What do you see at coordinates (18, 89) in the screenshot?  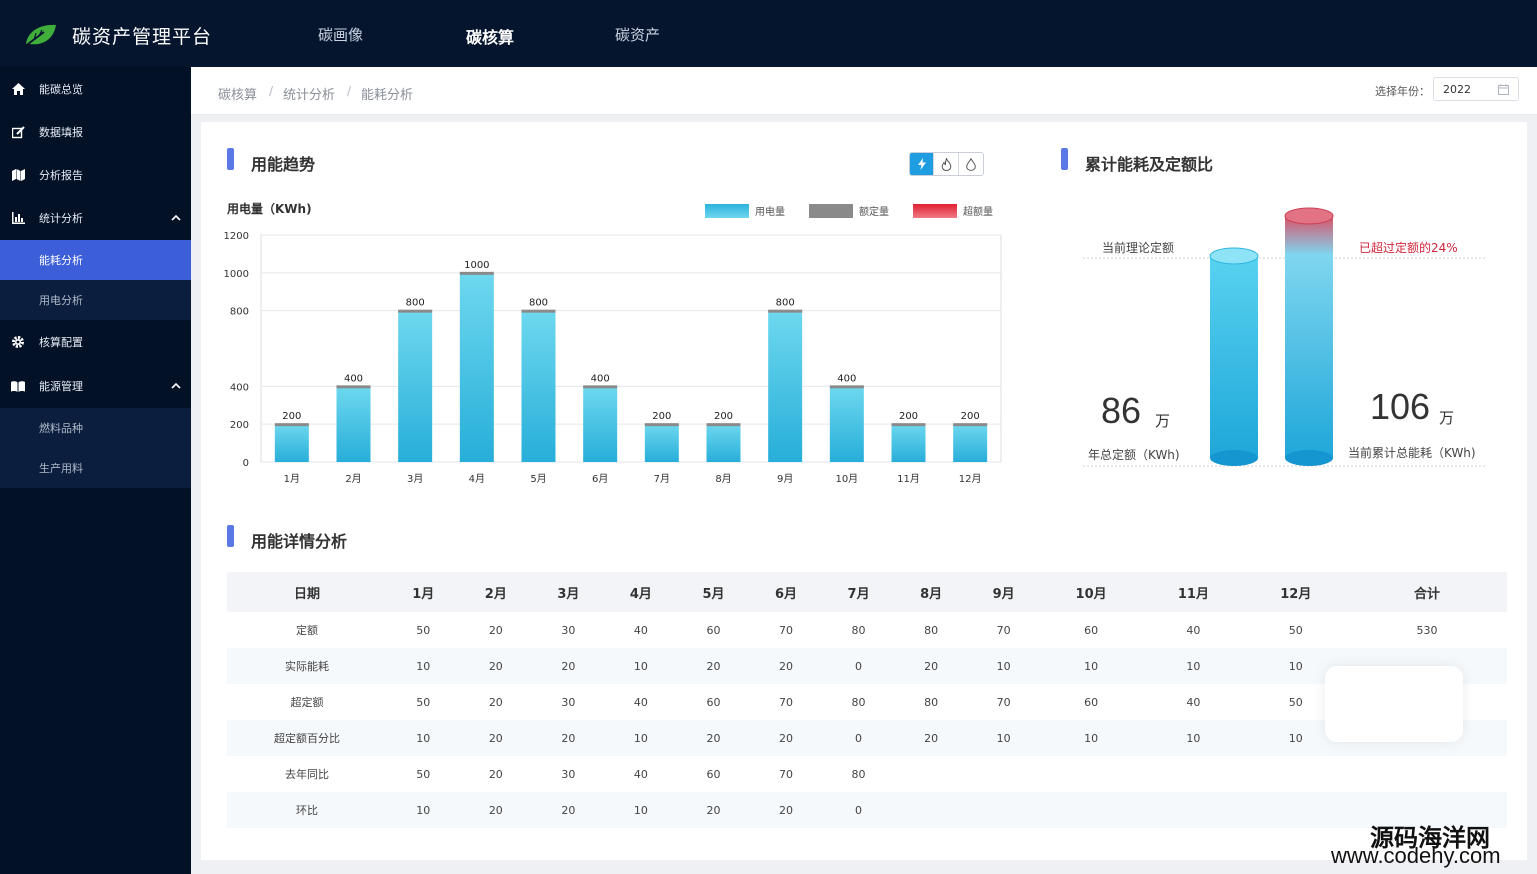 I see `home-icon` at bounding box center [18, 89].